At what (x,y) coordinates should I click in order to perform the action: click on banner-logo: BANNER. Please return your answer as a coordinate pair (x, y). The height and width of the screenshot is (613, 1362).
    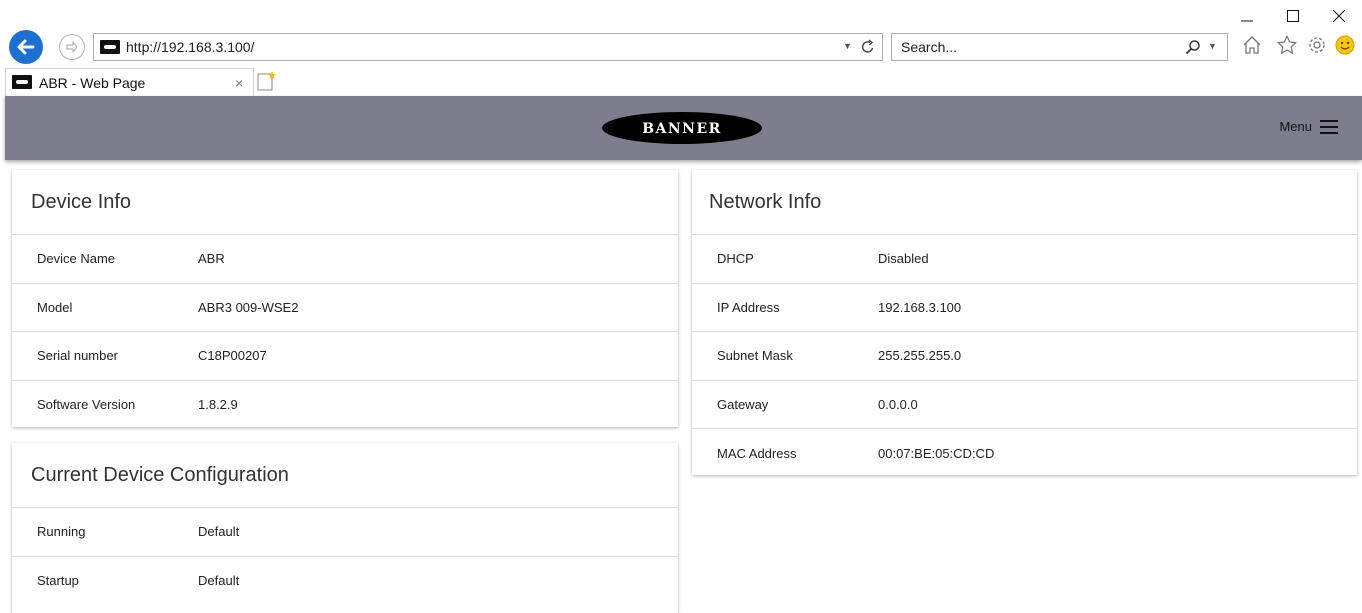
    Looking at the image, I should click on (682, 128).